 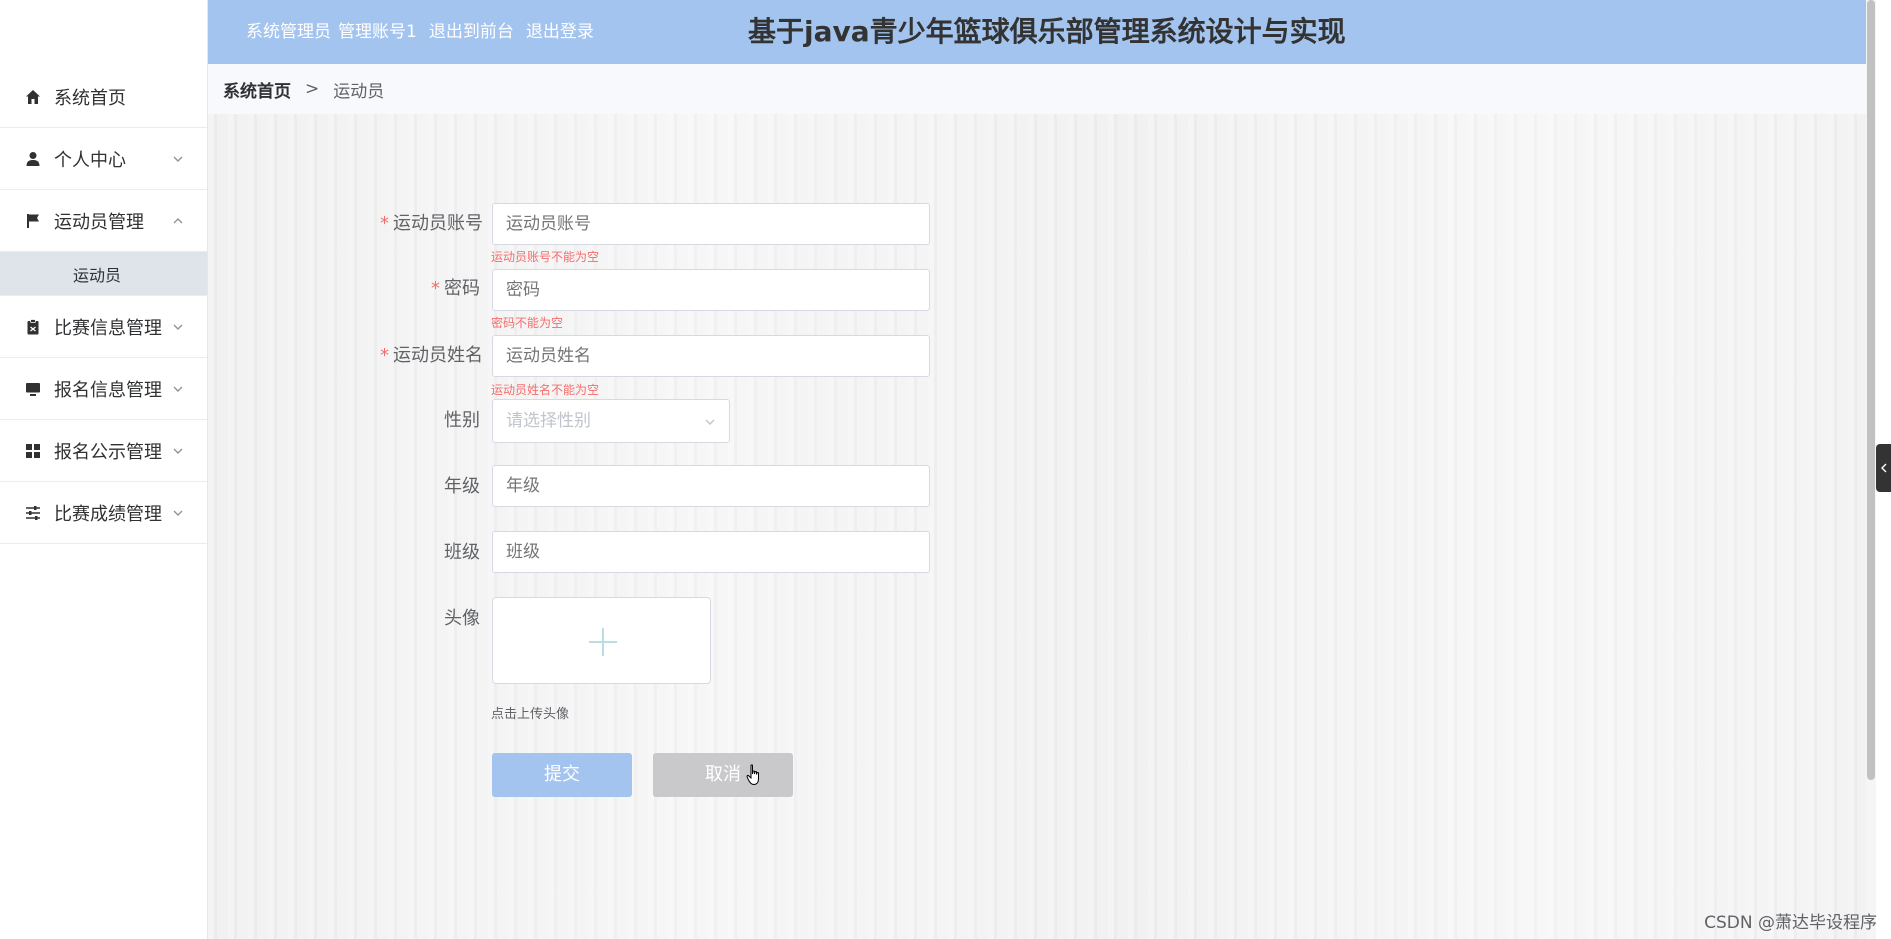 I want to click on sidebar-item-personal-center: 个人中心, so click(x=103, y=159).